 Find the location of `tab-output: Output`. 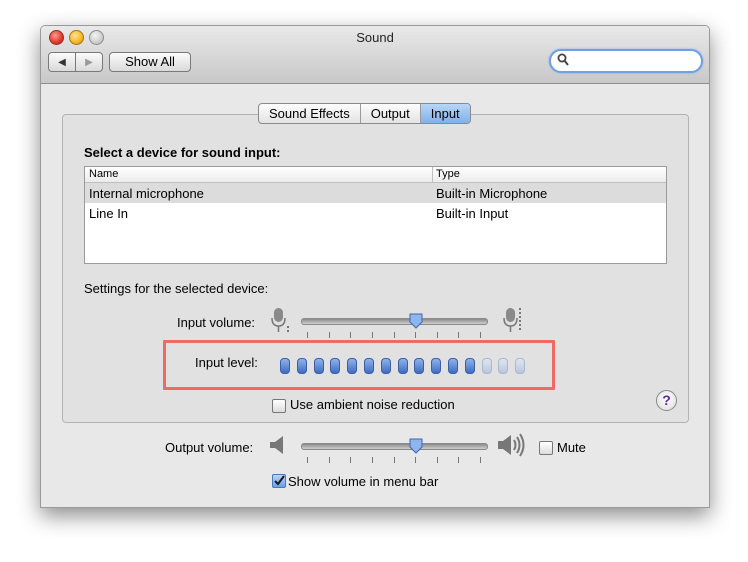

tab-output: Output is located at coordinates (389, 113).